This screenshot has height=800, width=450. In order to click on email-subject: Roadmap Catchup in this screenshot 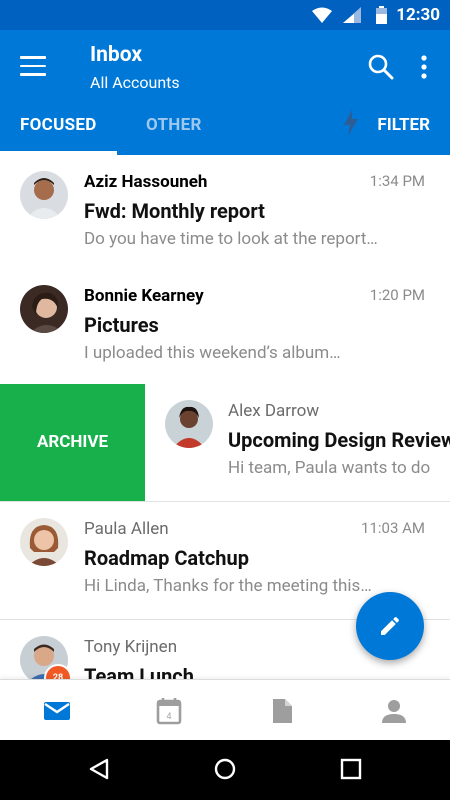, I will do `click(166, 558)`.